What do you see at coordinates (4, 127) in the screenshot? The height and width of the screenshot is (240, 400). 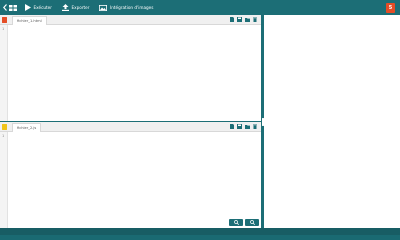 I see `js-file-icon` at bounding box center [4, 127].